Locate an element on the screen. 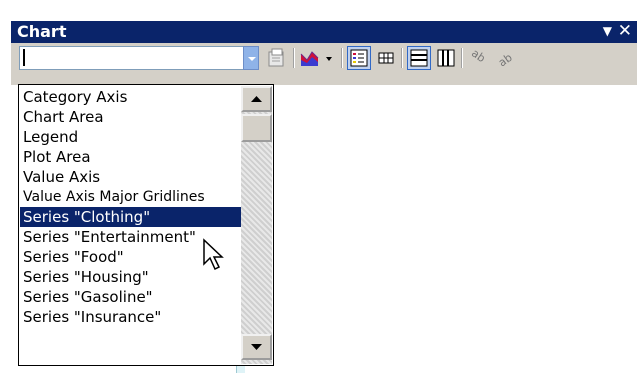  by-row-icon is located at coordinates (419, 58).